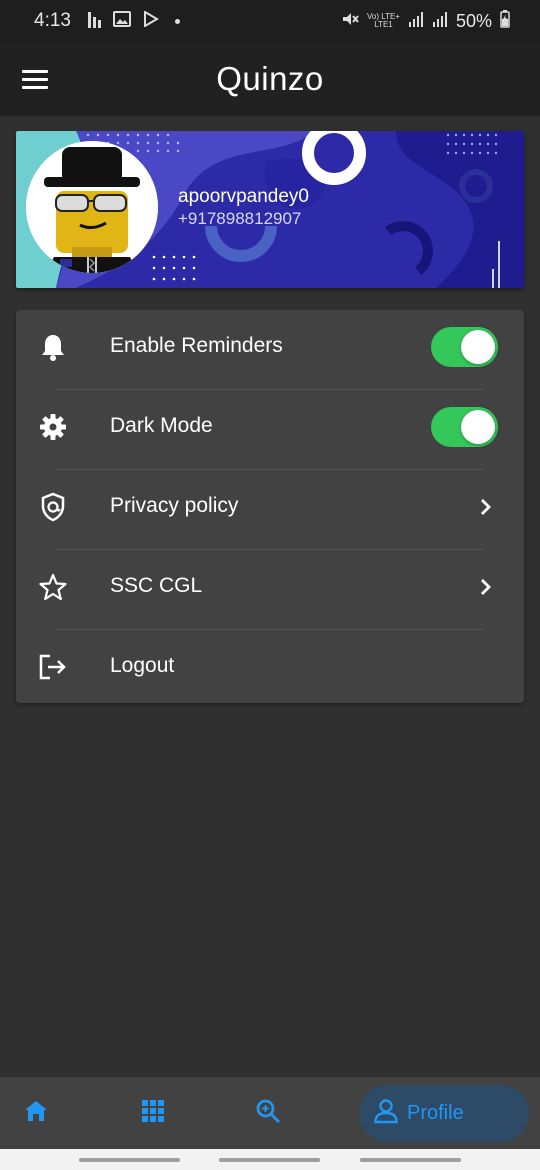  Describe the element at coordinates (270, 21) in the screenshot. I see `status-bar: 4:13 Vo) LTE+ LTE1 50%` at that location.